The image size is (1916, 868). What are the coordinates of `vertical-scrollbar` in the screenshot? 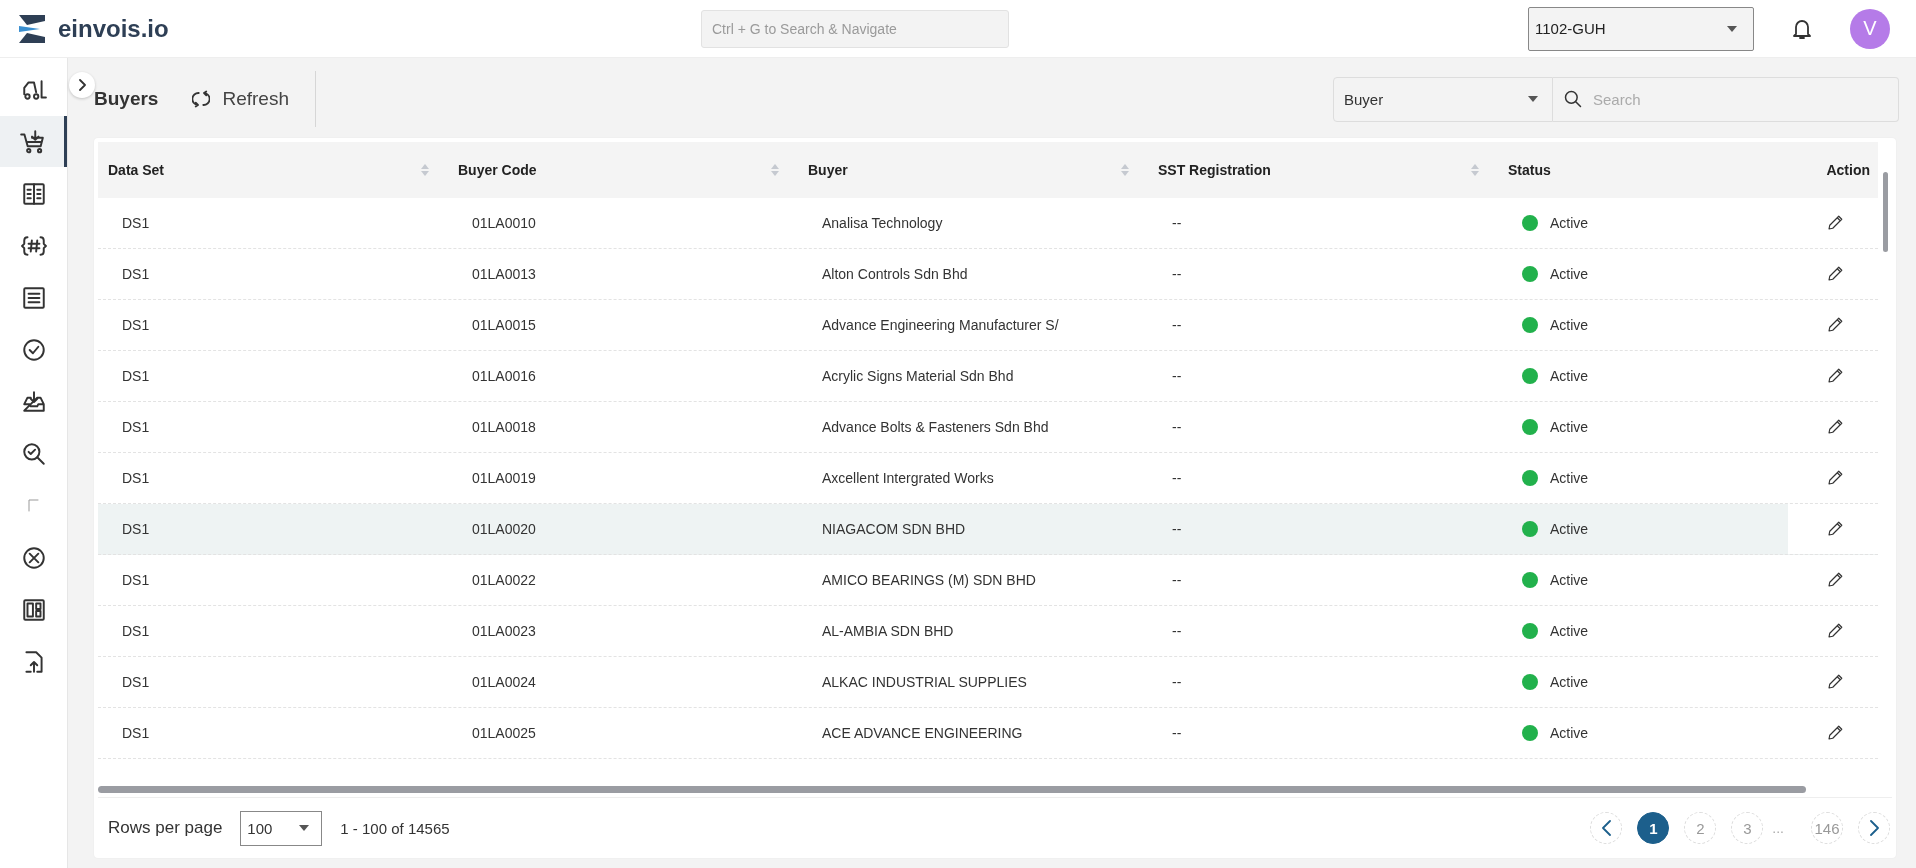 It's located at (1885, 212).